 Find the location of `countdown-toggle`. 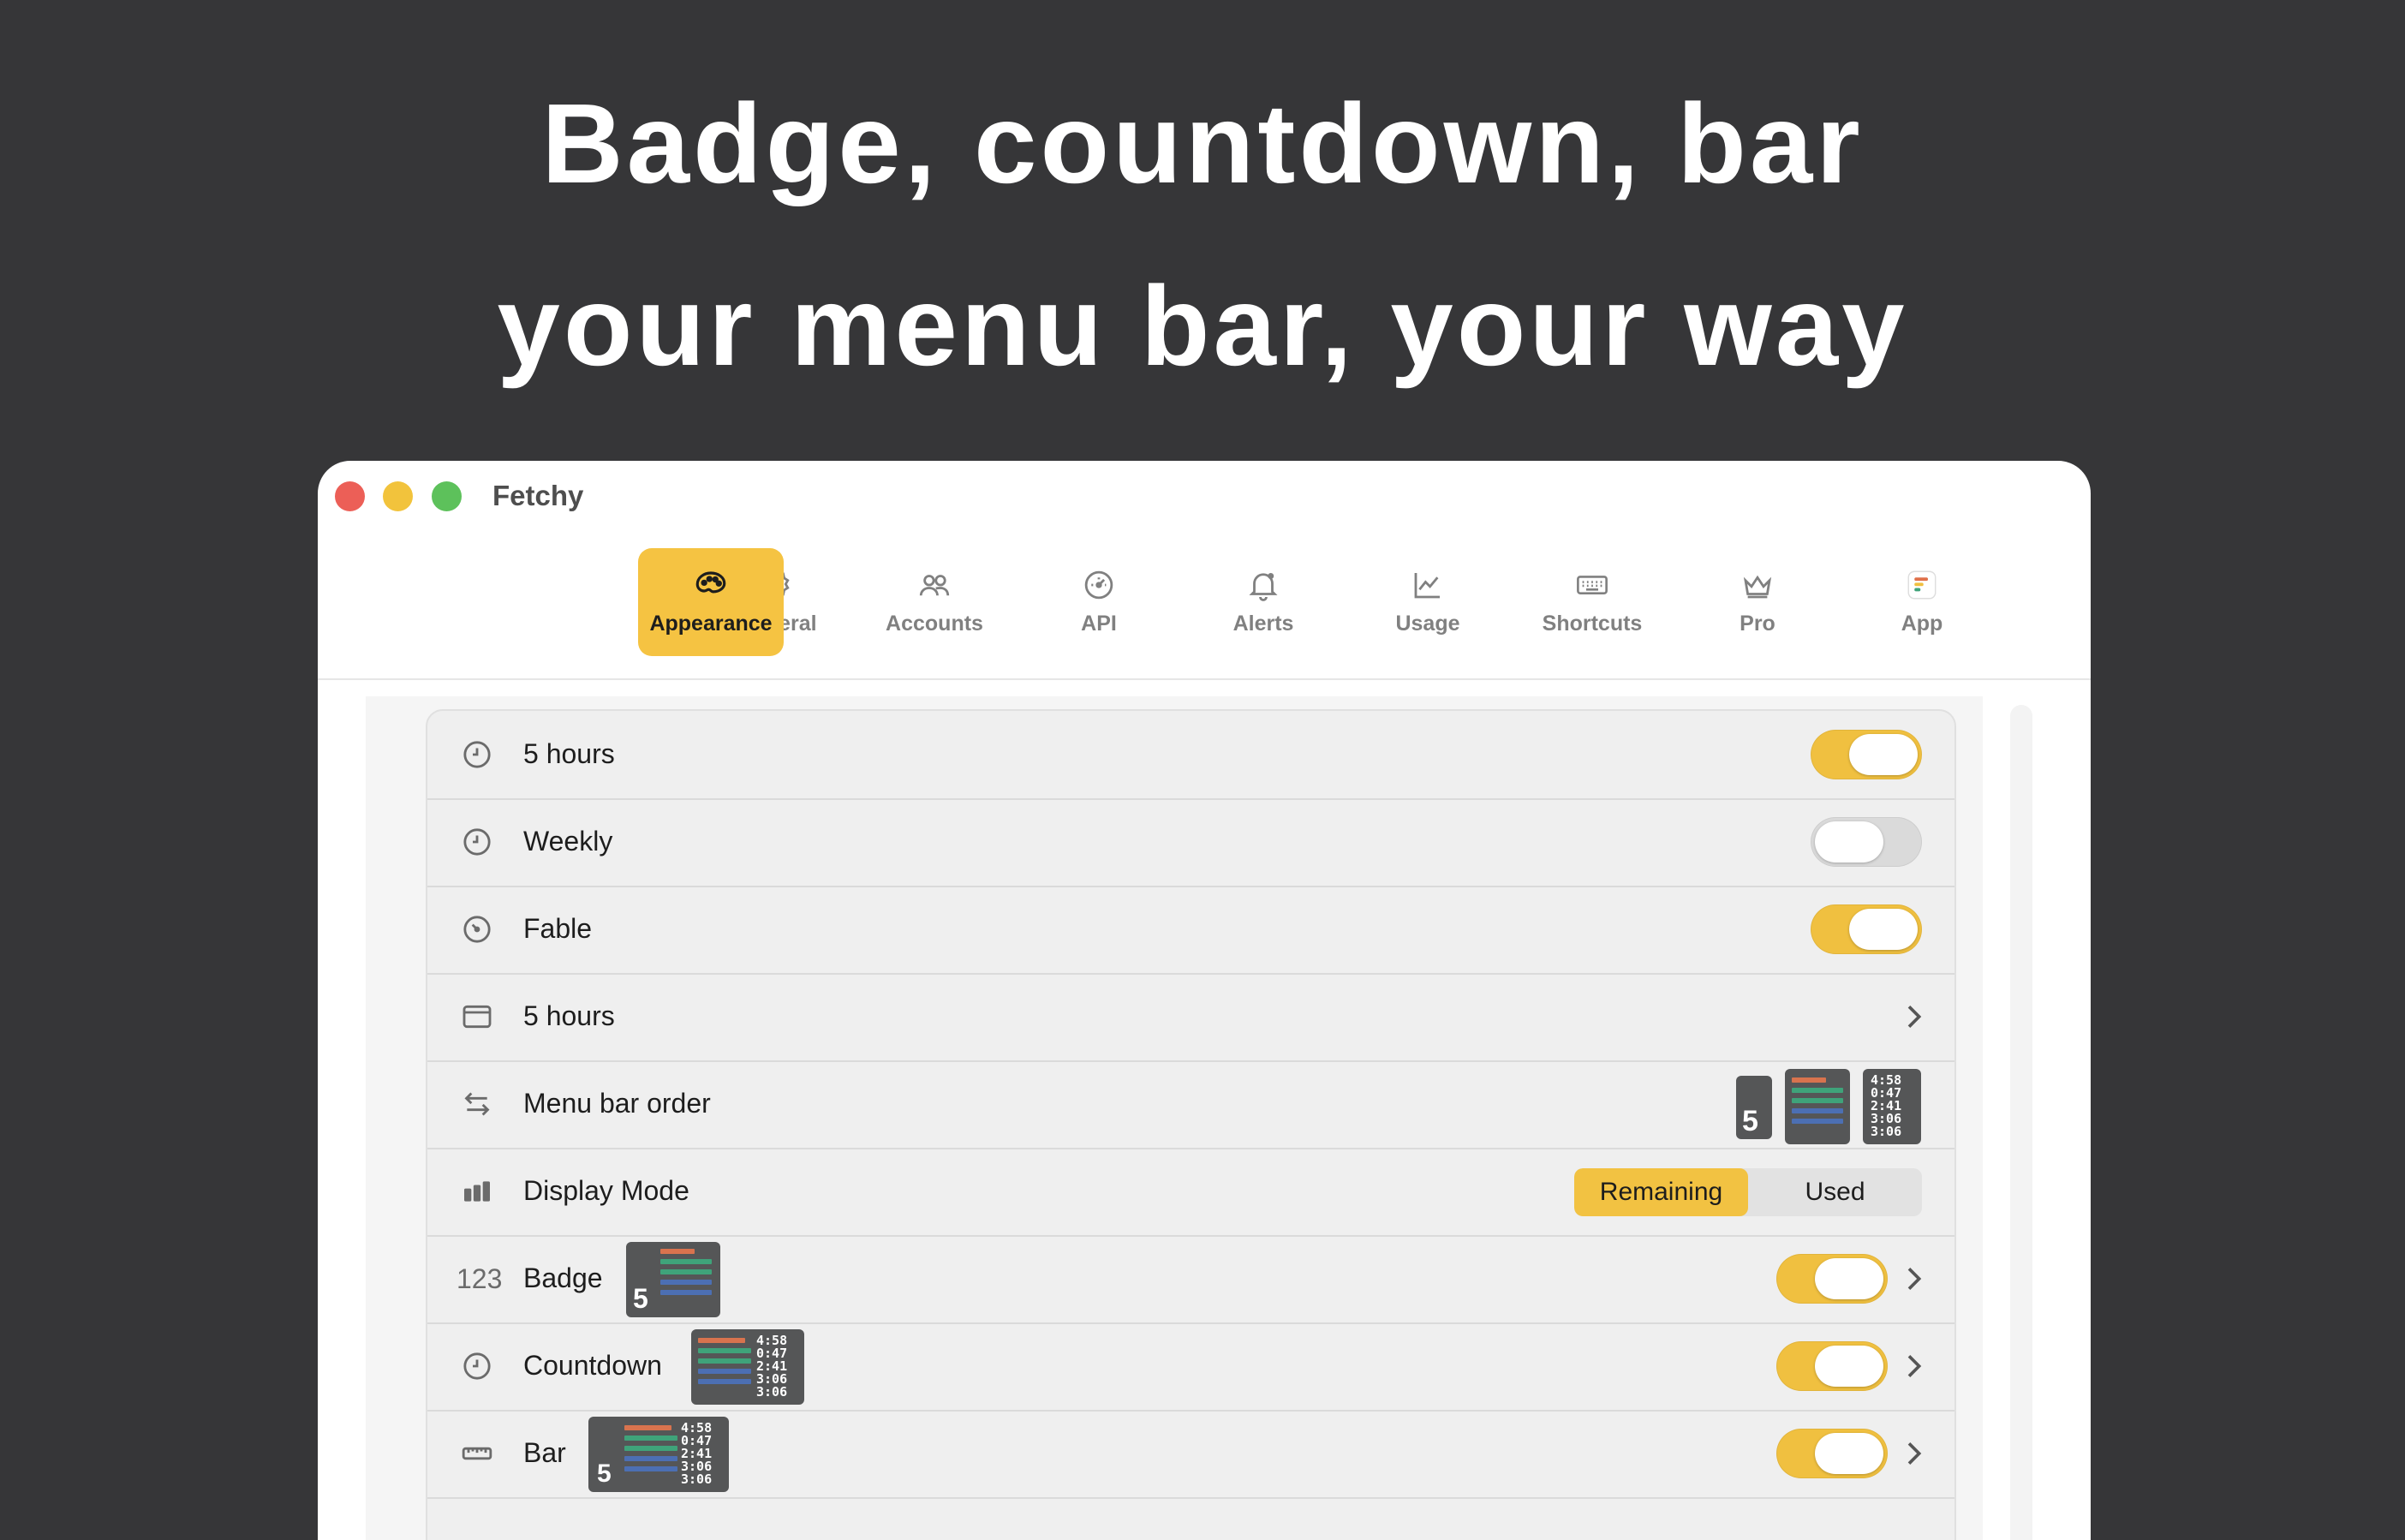

countdown-toggle is located at coordinates (1832, 1366).